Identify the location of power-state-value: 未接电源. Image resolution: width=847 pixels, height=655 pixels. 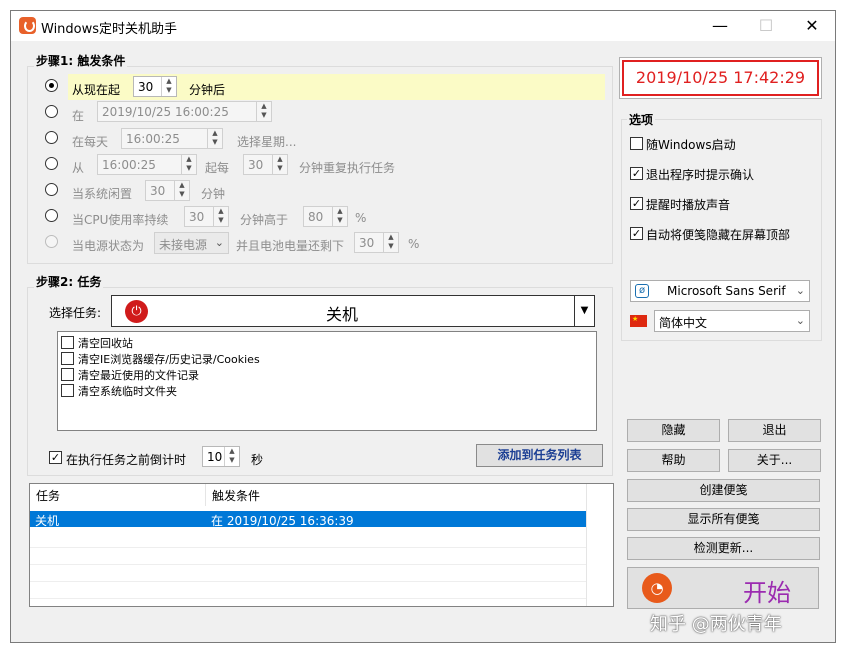
(183, 245).